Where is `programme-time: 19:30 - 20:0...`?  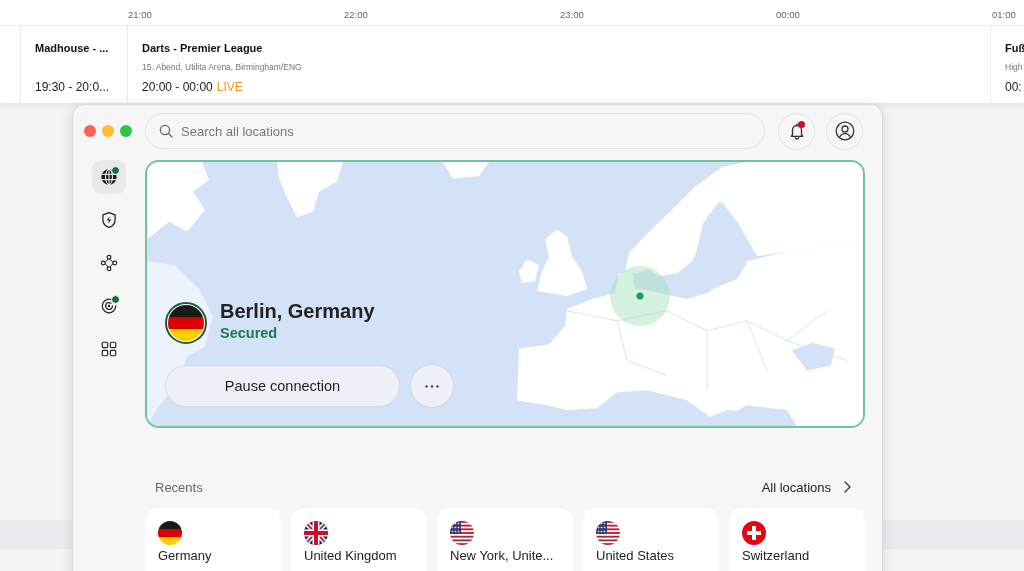 programme-time: 19:30 - 20:0... is located at coordinates (72, 87).